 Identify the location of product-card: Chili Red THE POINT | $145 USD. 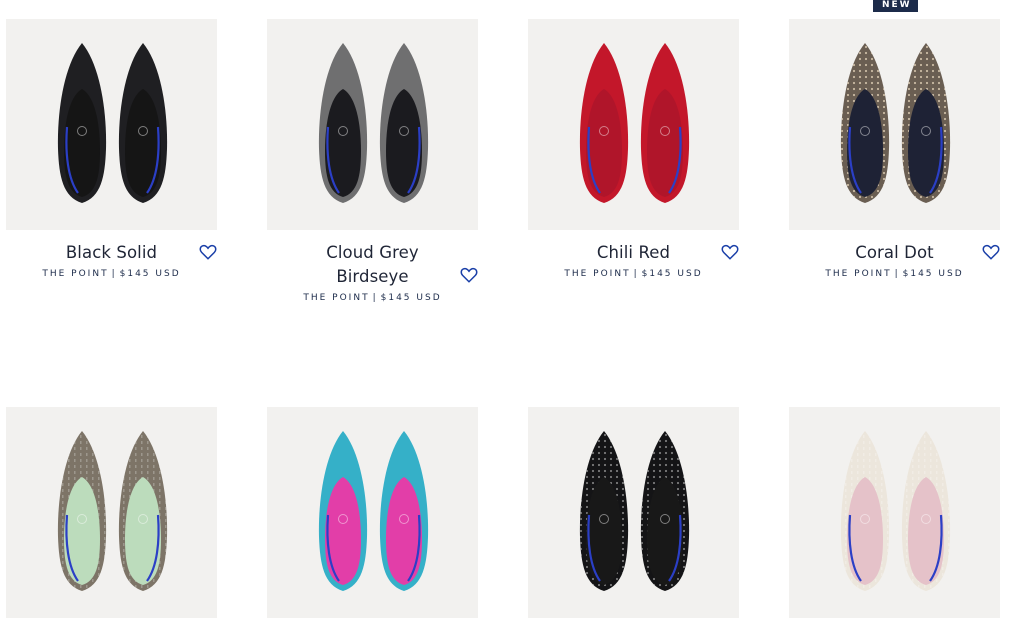
(633, 149).